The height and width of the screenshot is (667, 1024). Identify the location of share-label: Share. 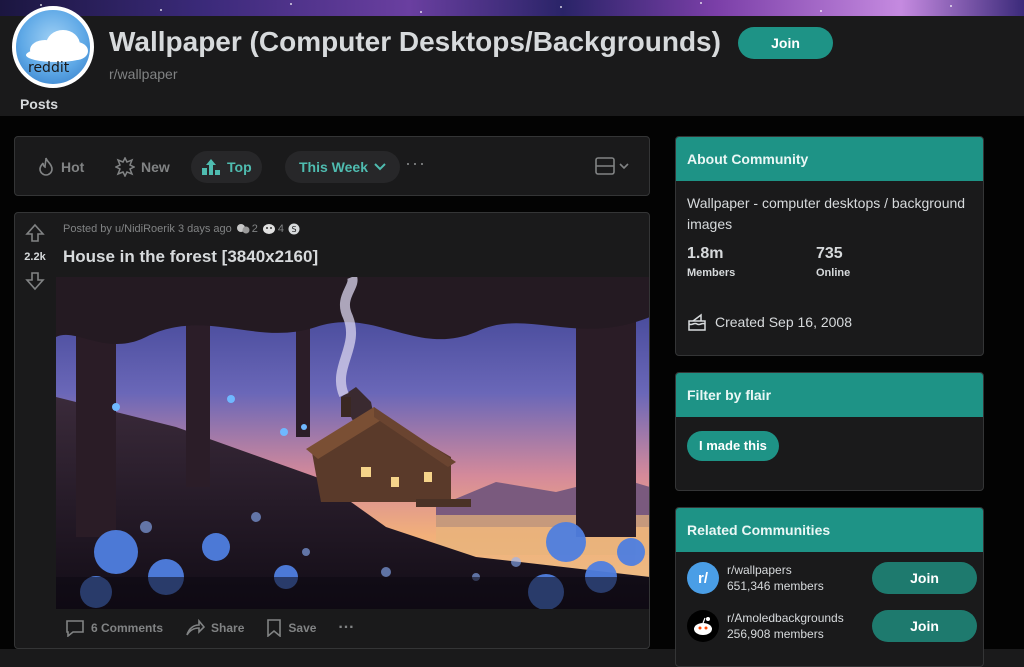
(228, 628).